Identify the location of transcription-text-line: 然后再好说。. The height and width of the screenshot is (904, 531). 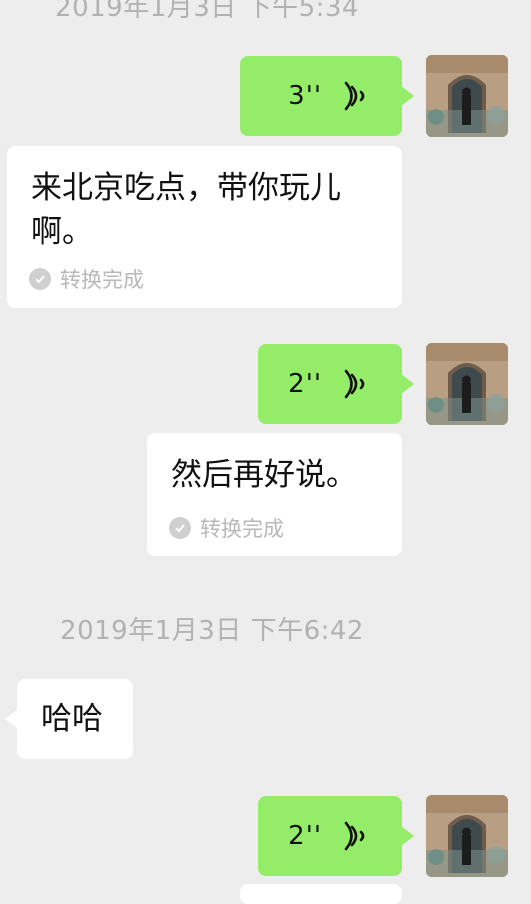
(264, 475).